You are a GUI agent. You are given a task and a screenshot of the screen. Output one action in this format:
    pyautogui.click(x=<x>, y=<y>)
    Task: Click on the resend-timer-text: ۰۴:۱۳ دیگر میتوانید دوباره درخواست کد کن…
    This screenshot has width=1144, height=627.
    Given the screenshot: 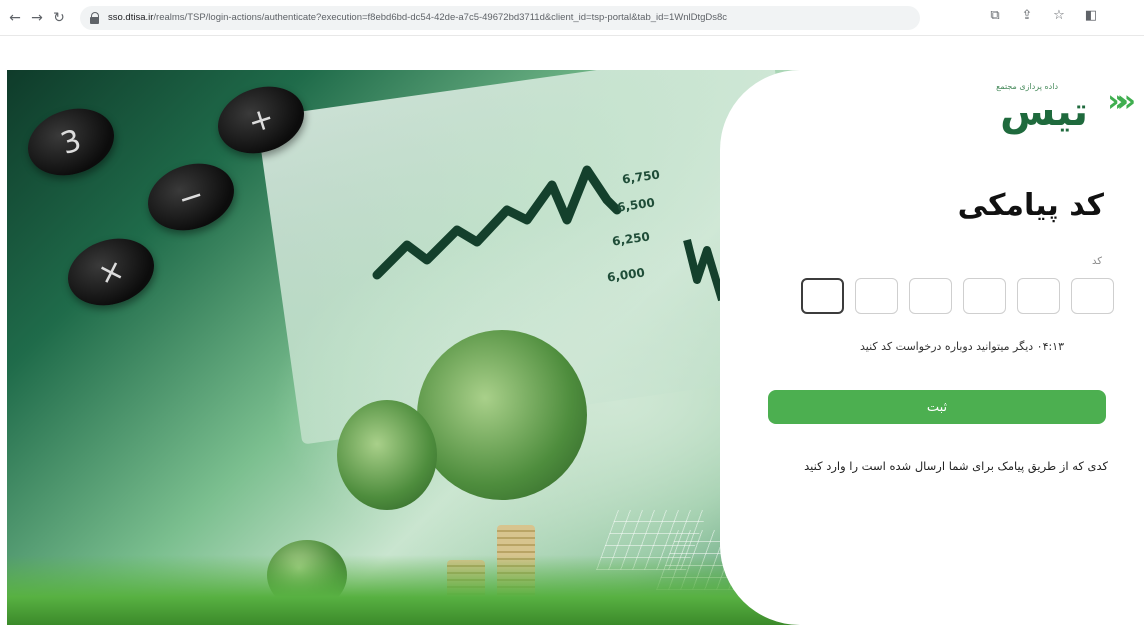 What is the action you would take?
    pyautogui.click(x=962, y=346)
    